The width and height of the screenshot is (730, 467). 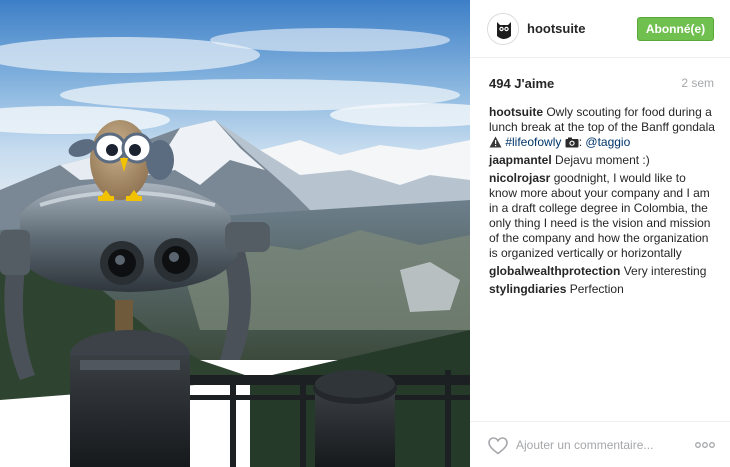 I want to click on comment-item: globalwealthprotection Very interesting, so click(x=603, y=271).